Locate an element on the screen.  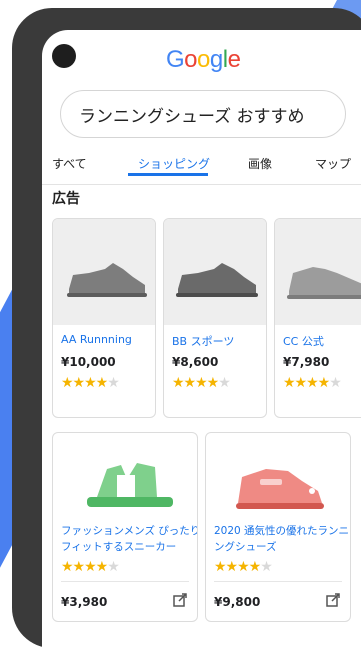
product-card: CC 公式 ¥7,980 ★★★★★ is located at coordinates (317, 318).